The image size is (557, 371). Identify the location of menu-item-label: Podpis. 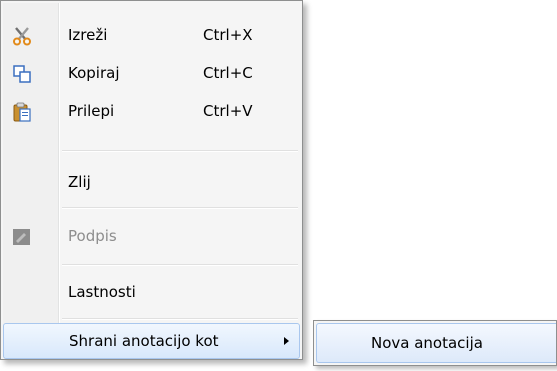
(92, 236).